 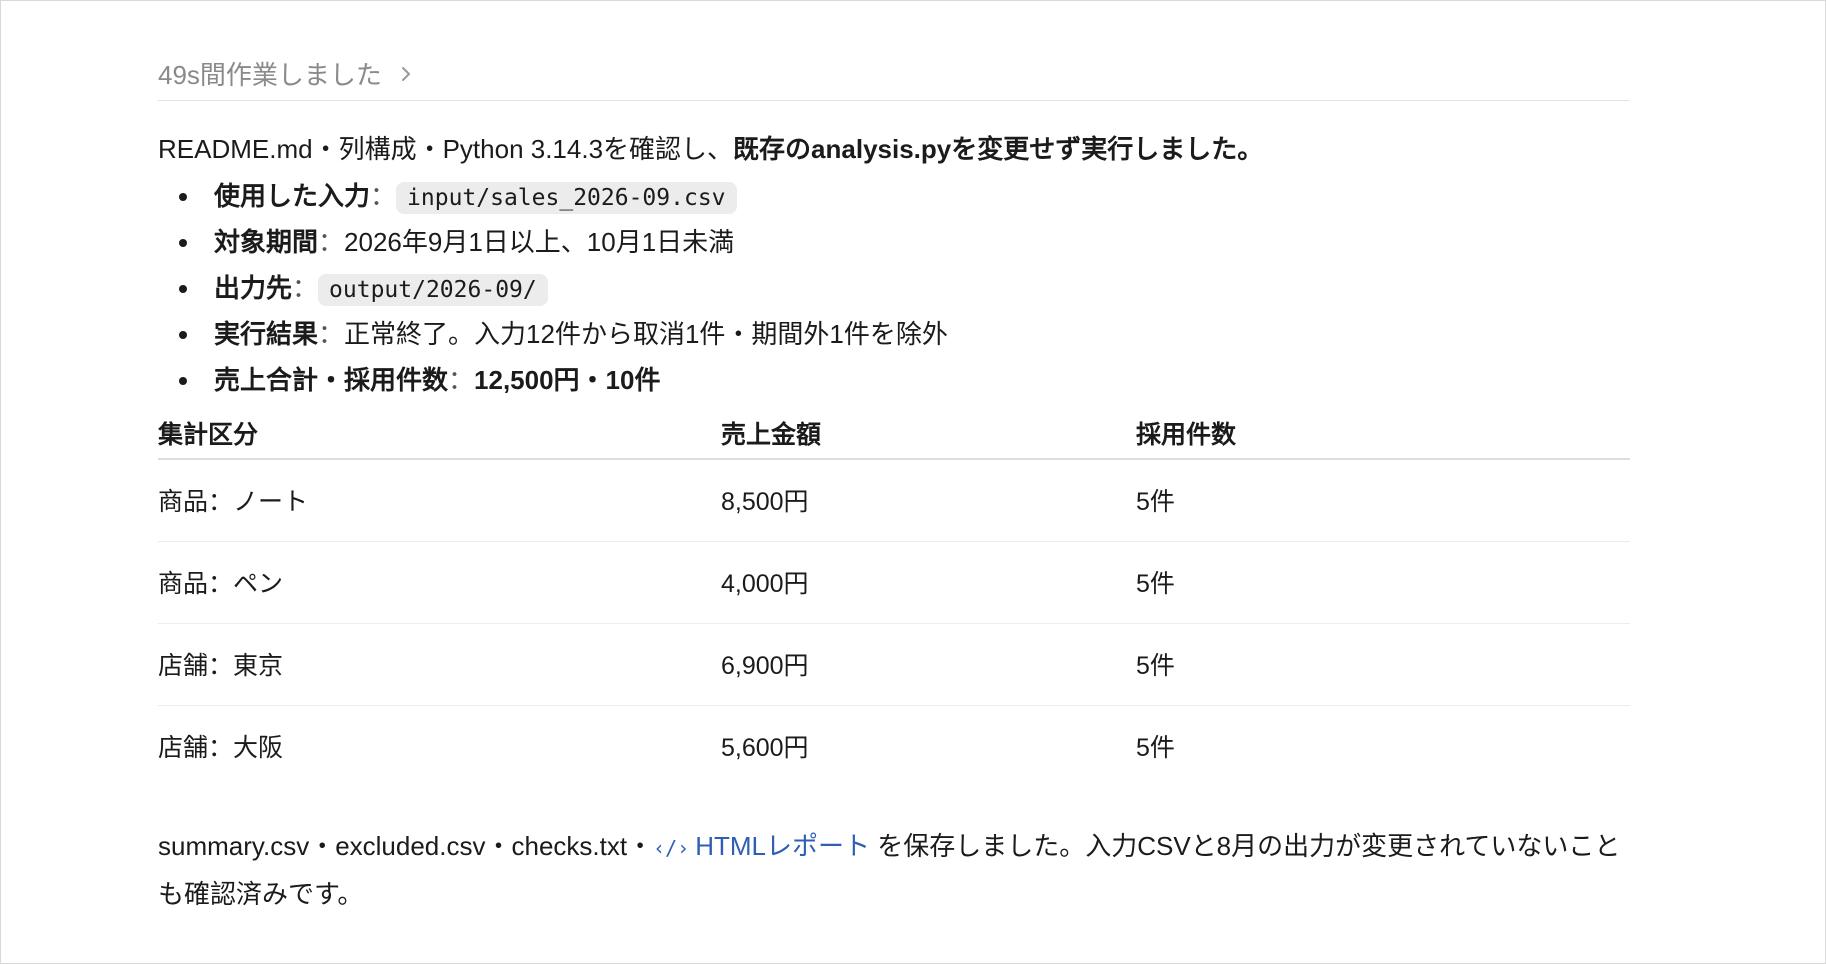 What do you see at coordinates (894, 77) in the screenshot?
I see `worked-duration-toggle: 49s間作業しました` at bounding box center [894, 77].